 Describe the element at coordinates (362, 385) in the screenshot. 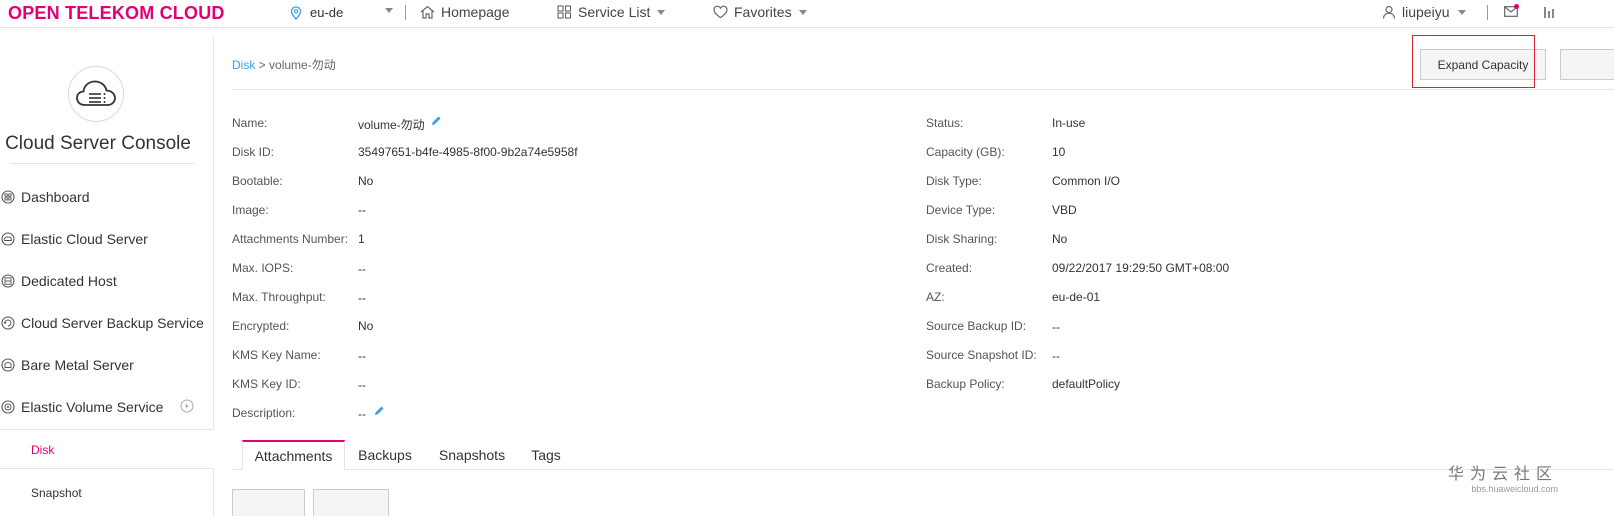

I see `kms-key-id-value: --` at that location.